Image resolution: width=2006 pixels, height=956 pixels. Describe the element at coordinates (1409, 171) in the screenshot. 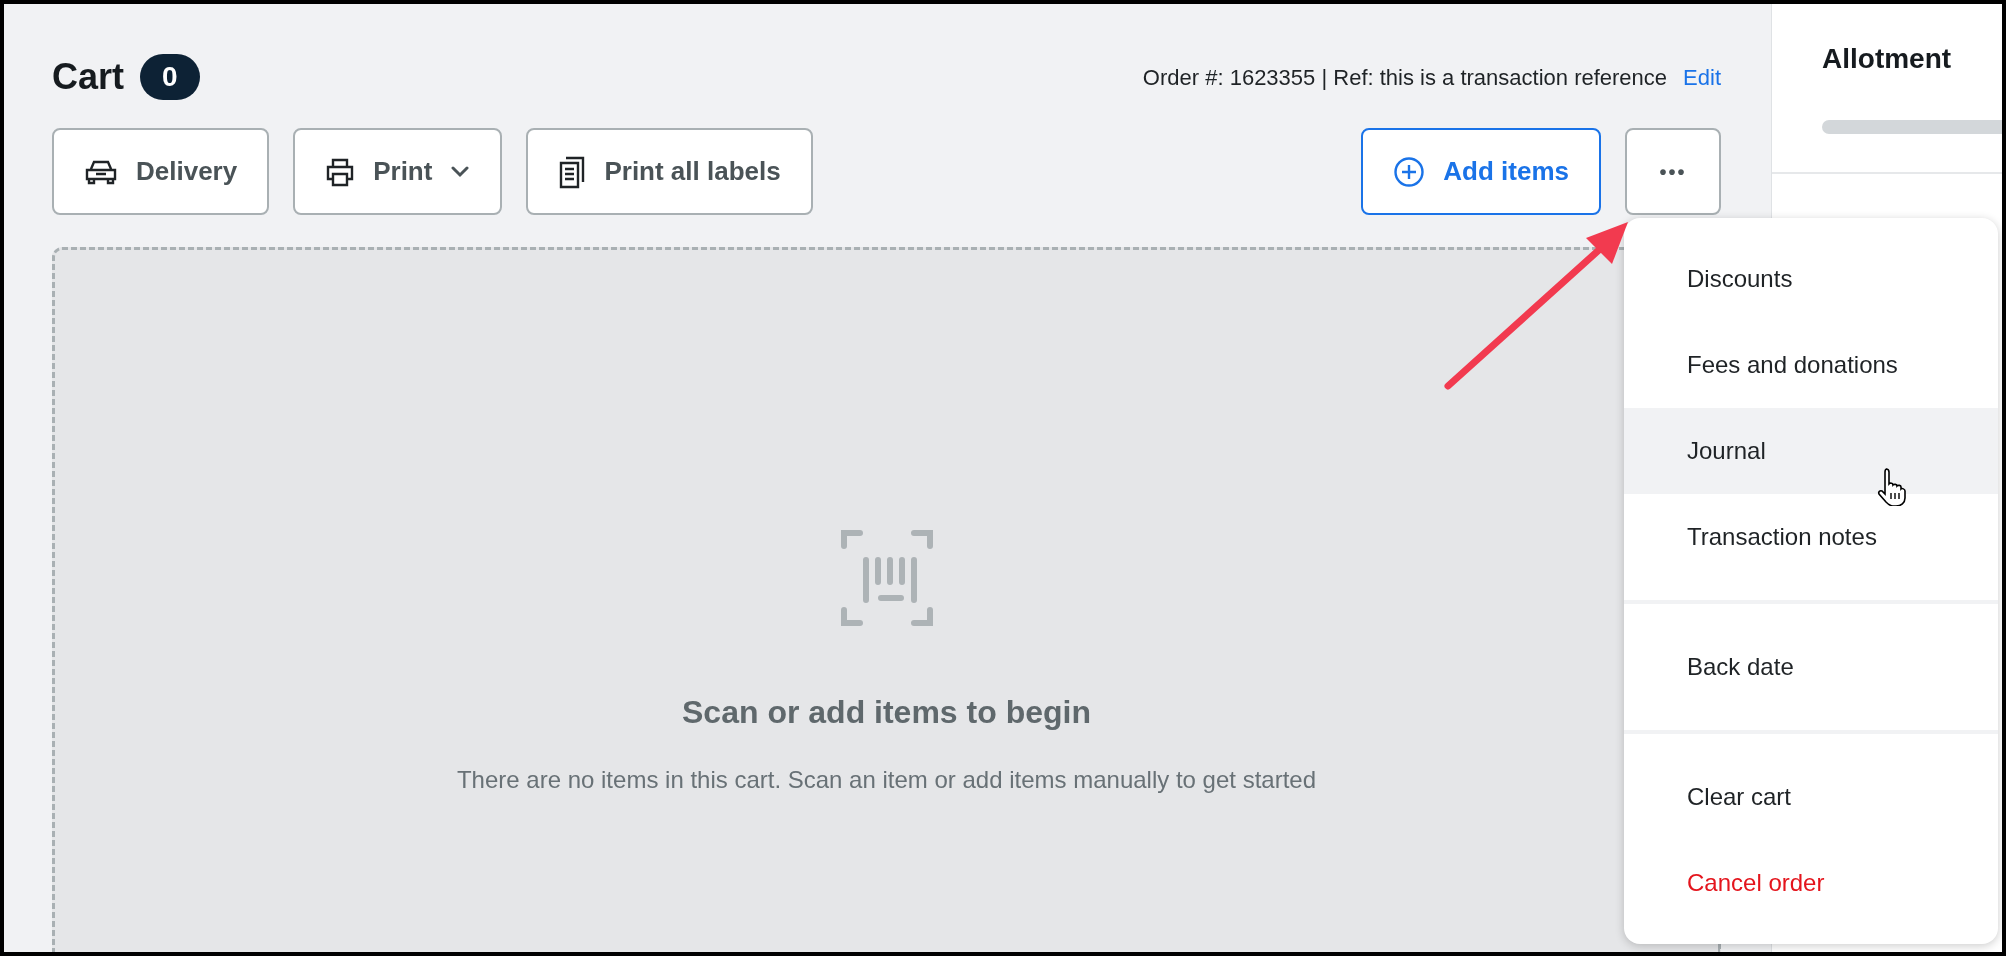

I see `plus-circle-icon` at that location.